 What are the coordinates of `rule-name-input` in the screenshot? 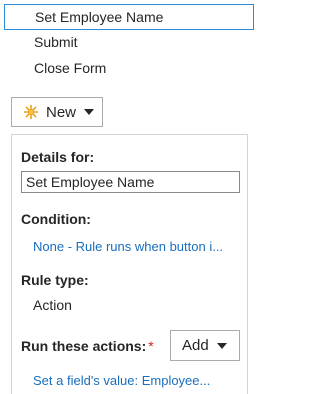 It's located at (130, 182).